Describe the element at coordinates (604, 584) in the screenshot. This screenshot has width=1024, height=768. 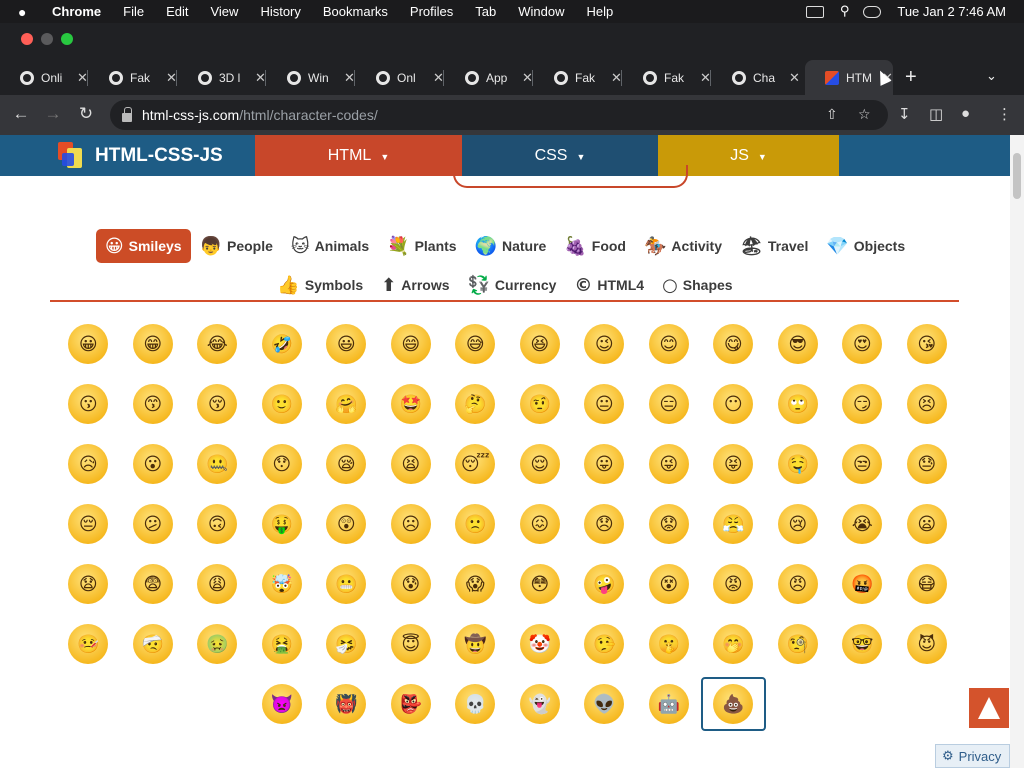
I see `emoji-zany-face: 🤪` at that location.